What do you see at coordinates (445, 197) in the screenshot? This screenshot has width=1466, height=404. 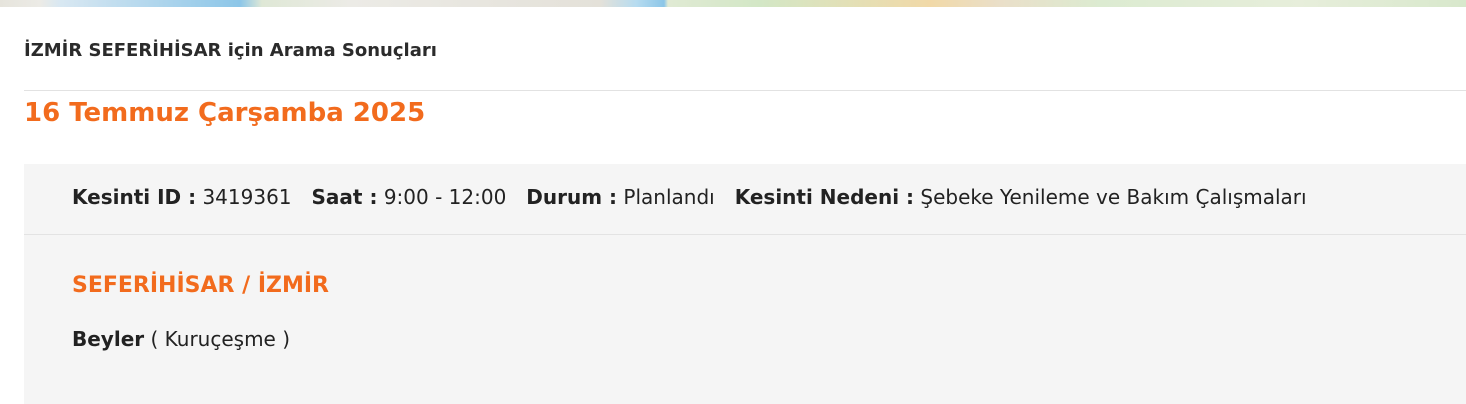 I see `outage-time-value: 9:00 - 12:00` at bounding box center [445, 197].